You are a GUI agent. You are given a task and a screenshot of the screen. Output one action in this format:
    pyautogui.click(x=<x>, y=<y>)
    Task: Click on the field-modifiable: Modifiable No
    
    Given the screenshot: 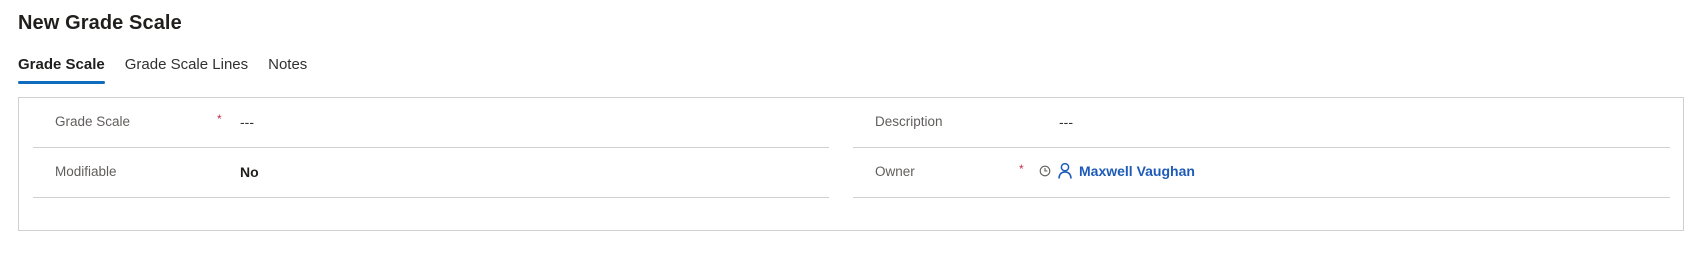 What is the action you would take?
    pyautogui.click(x=431, y=173)
    